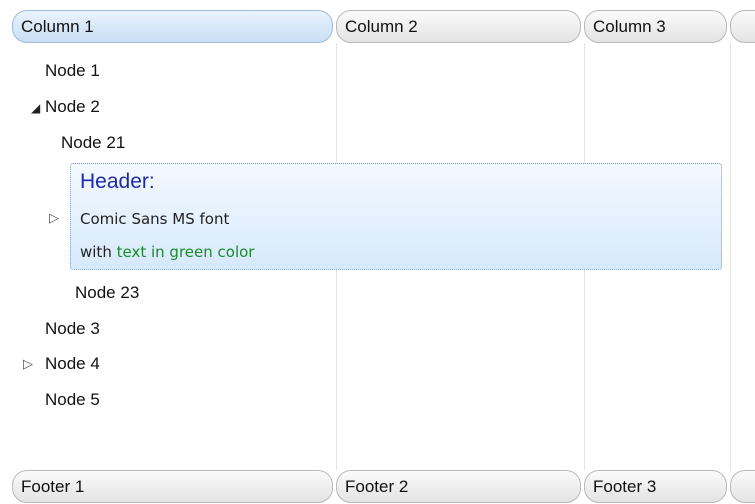  I want to click on column-footer-1-label: Footer 1, so click(53, 486).